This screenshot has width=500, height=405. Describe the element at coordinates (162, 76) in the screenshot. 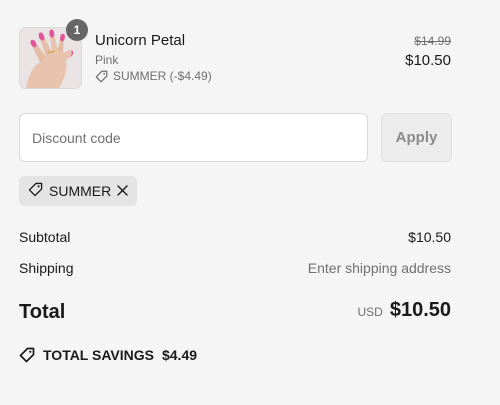

I see `product-discount-label: SUMMER (-$4.49)` at that location.